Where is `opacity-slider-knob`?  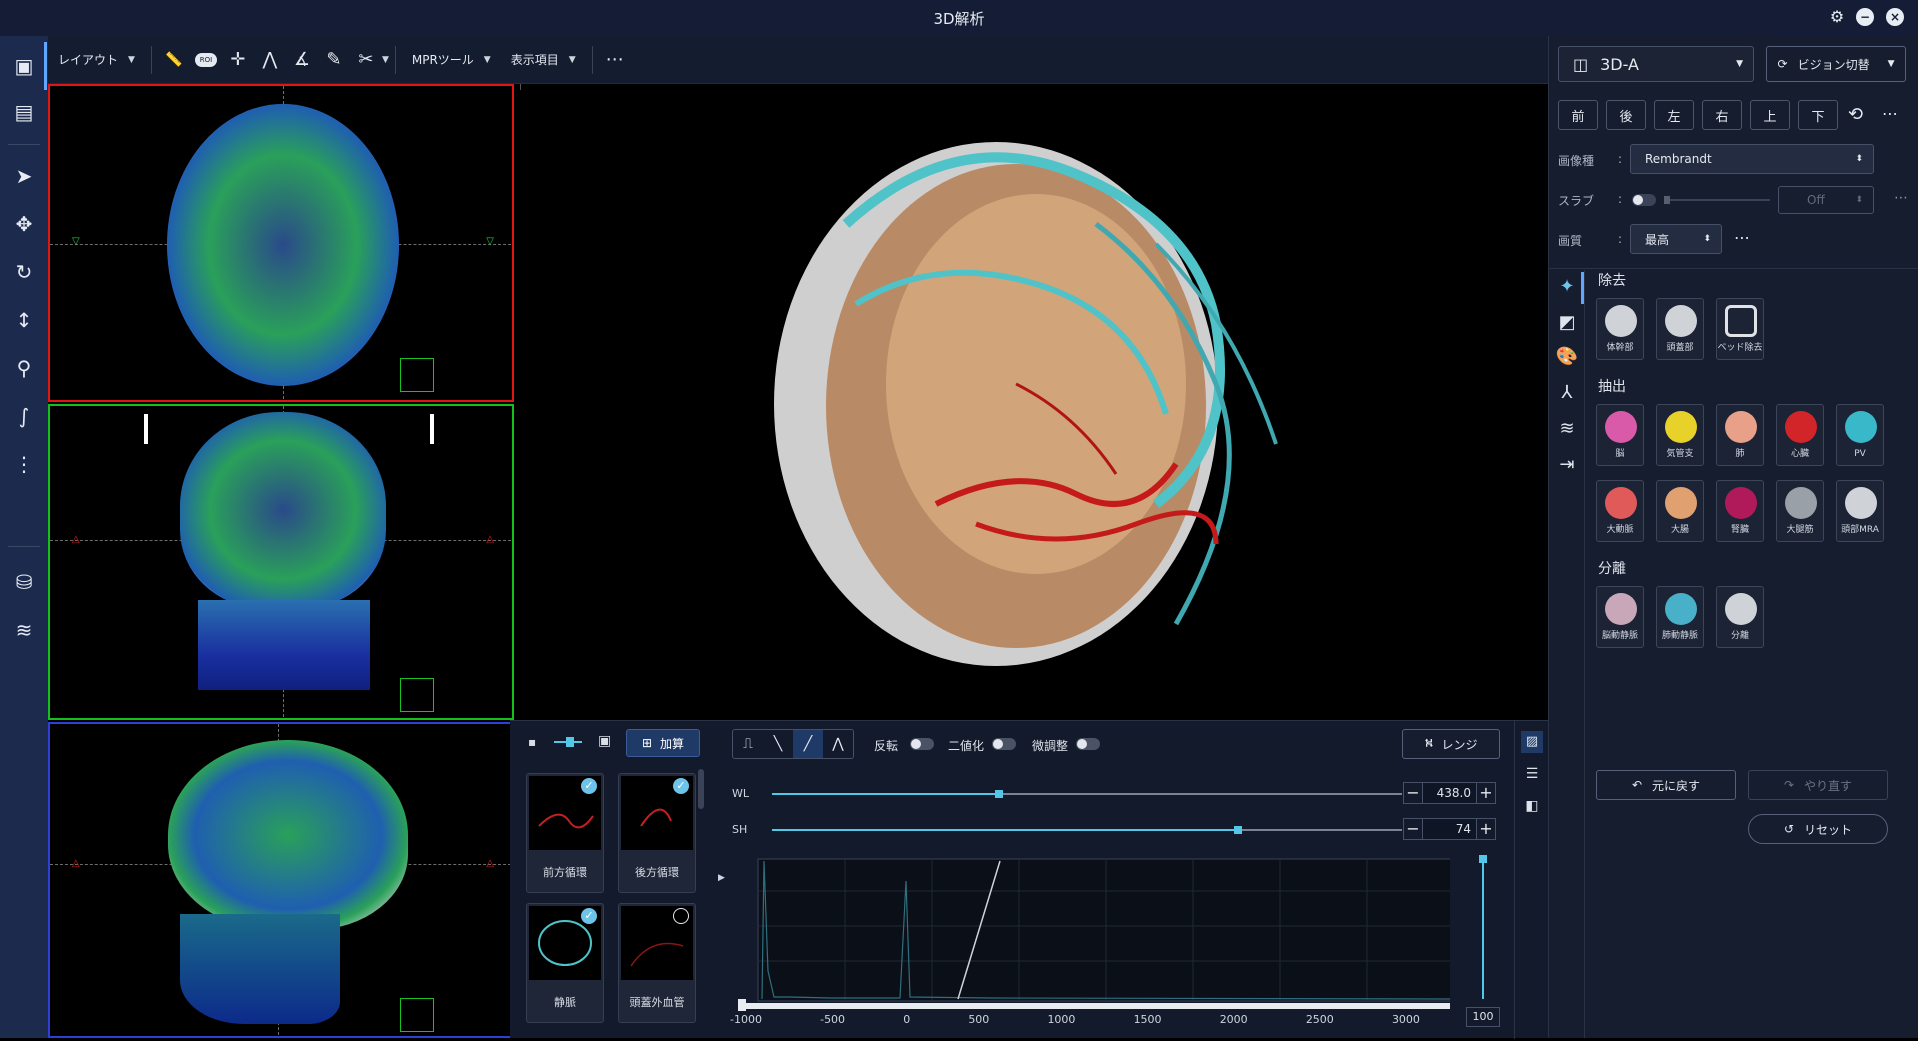
opacity-slider-knob is located at coordinates (1483, 859).